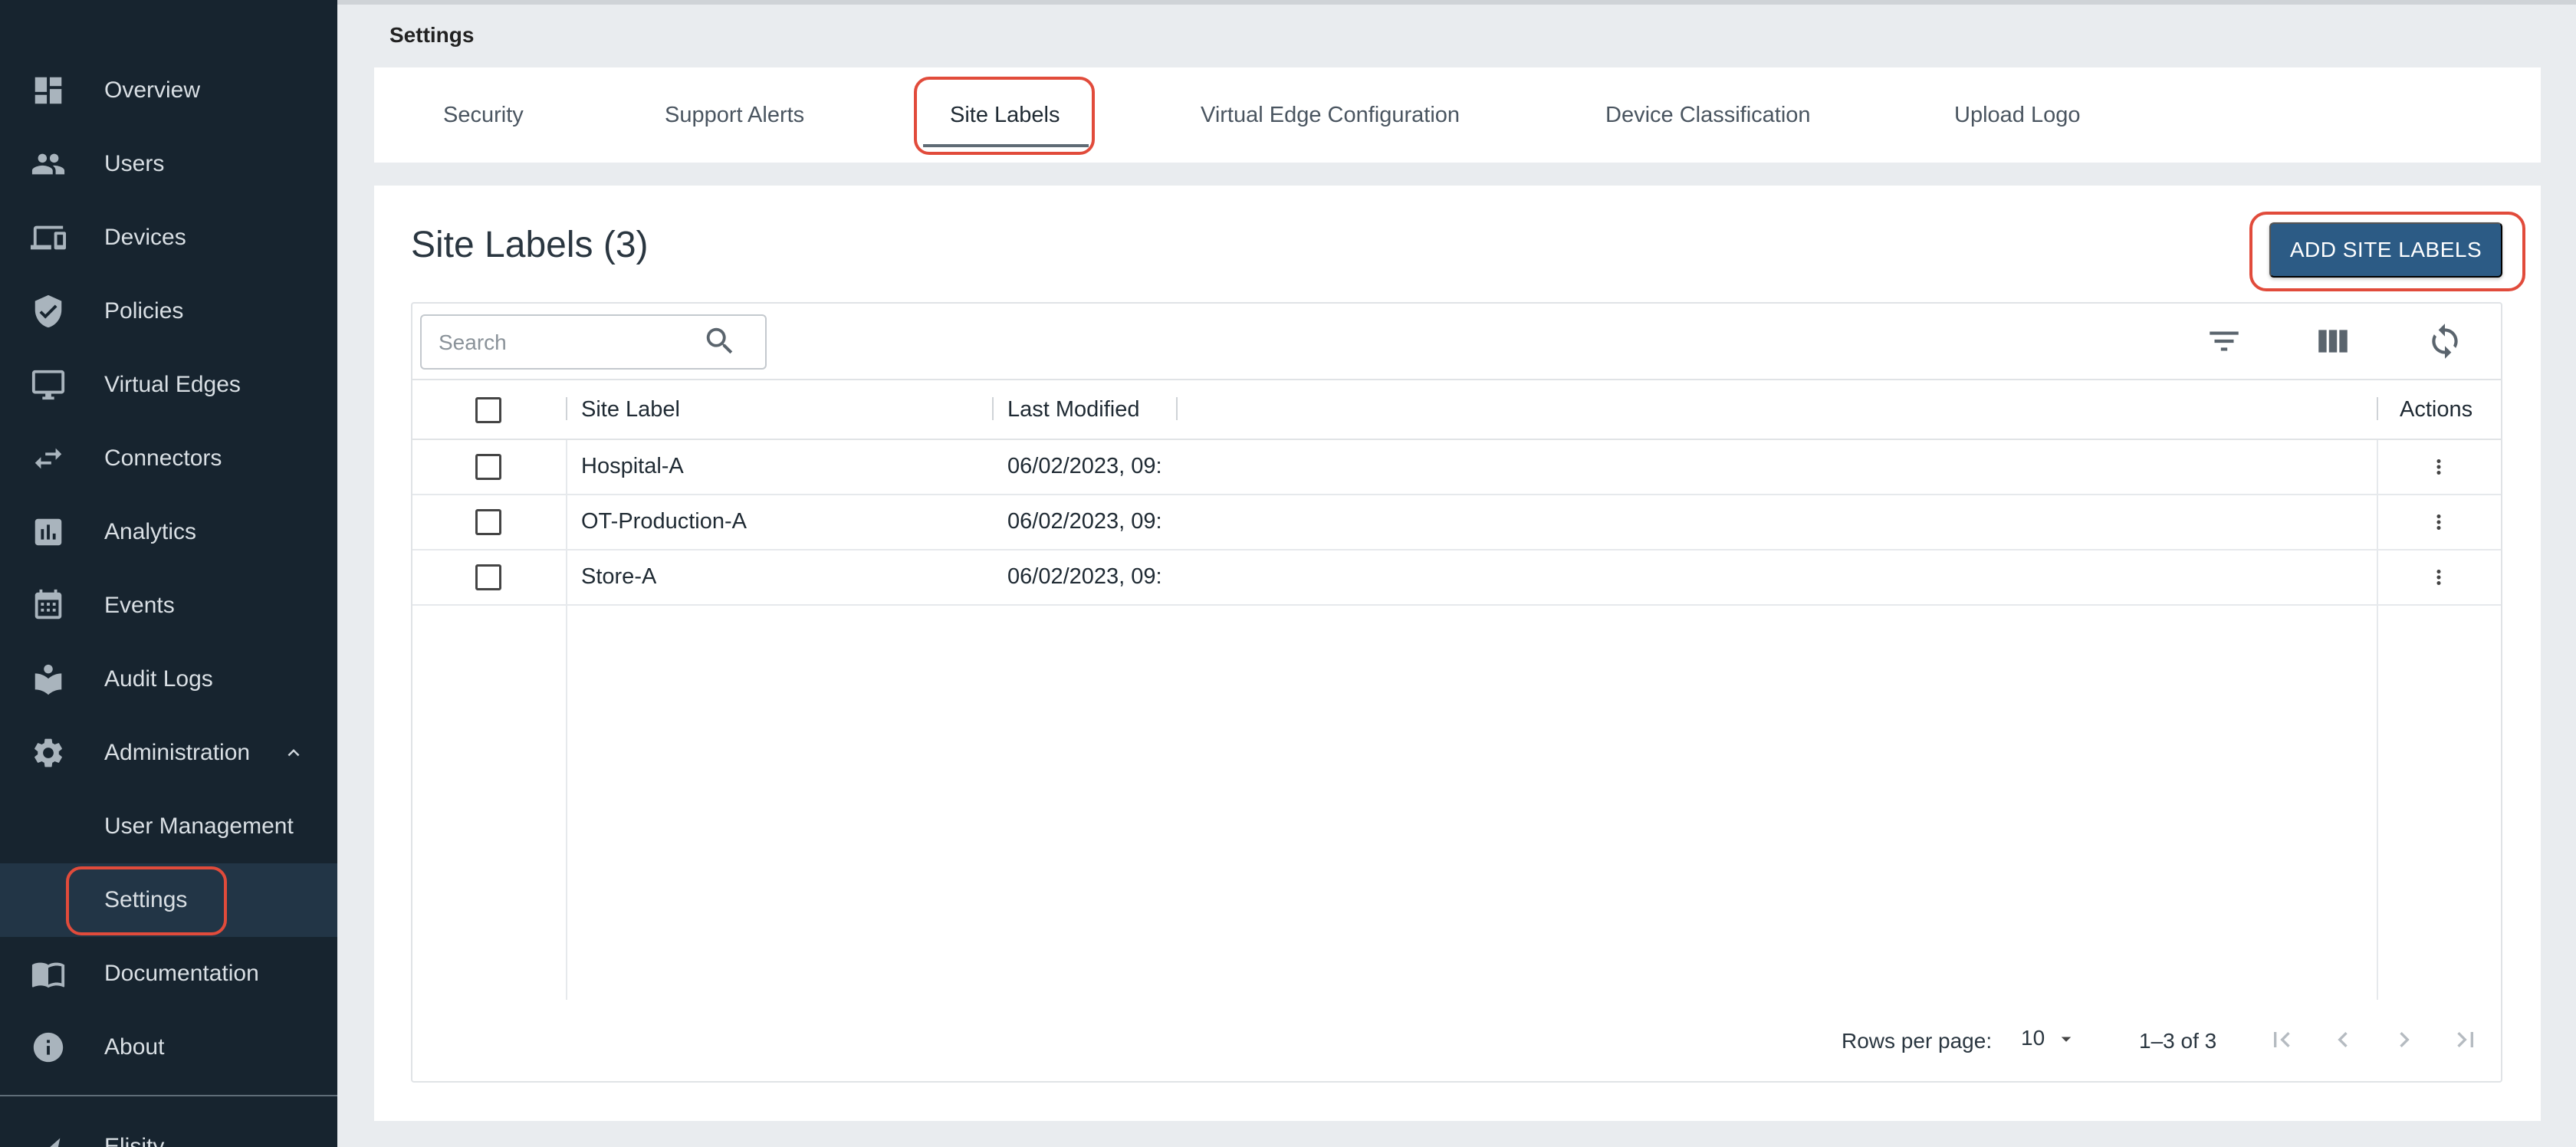  I want to click on sidebar-item-label: Administration, so click(177, 752).